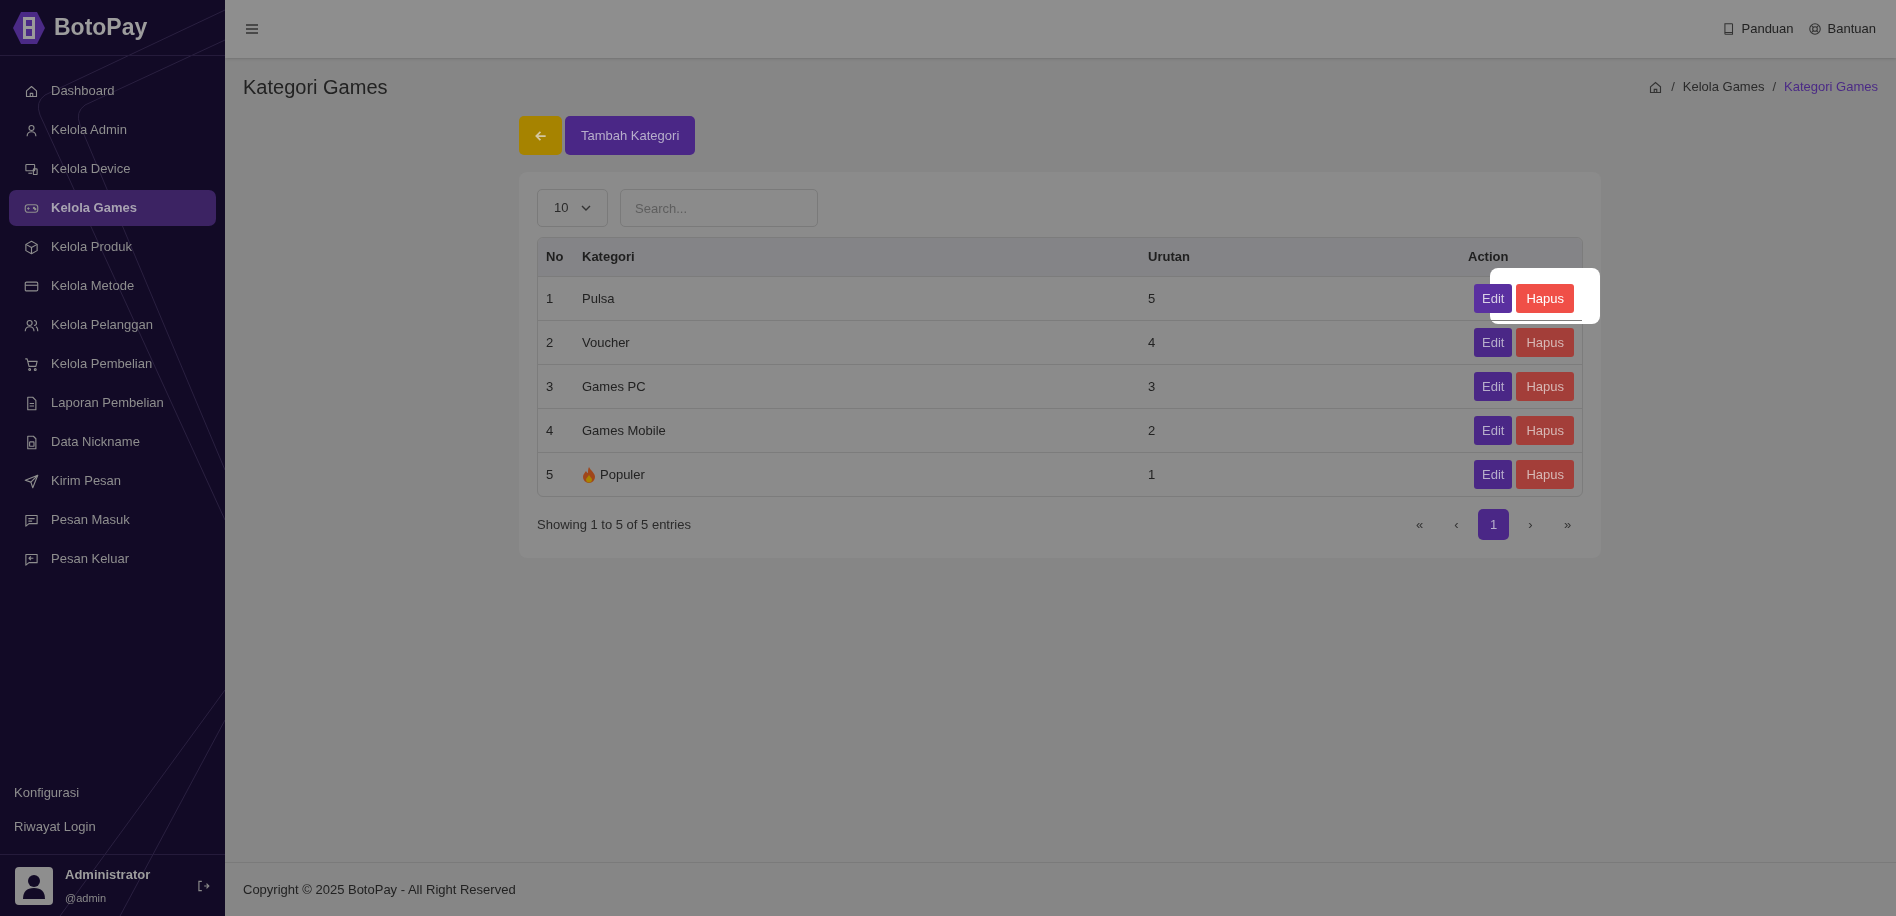 Image resolution: width=1896 pixels, height=916 pixels. What do you see at coordinates (1493, 524) in the screenshot?
I see `page-button: 1` at bounding box center [1493, 524].